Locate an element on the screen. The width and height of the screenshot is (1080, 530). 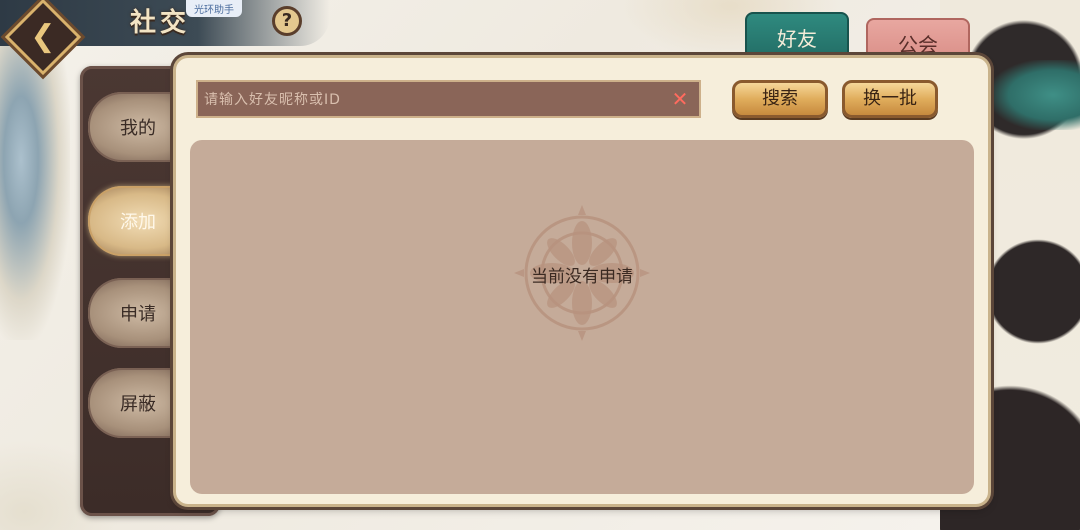
tab-guild-label: 公会 is located at coordinates (918, 45).